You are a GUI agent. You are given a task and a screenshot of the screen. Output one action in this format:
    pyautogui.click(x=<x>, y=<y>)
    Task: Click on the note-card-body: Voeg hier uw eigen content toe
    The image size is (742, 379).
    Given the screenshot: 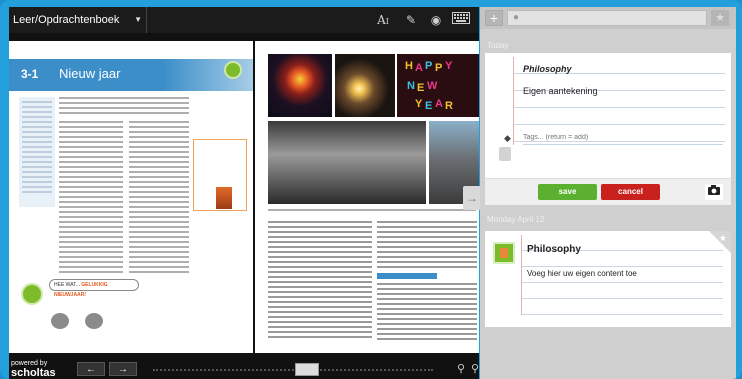 What is the action you would take?
    pyautogui.click(x=582, y=273)
    